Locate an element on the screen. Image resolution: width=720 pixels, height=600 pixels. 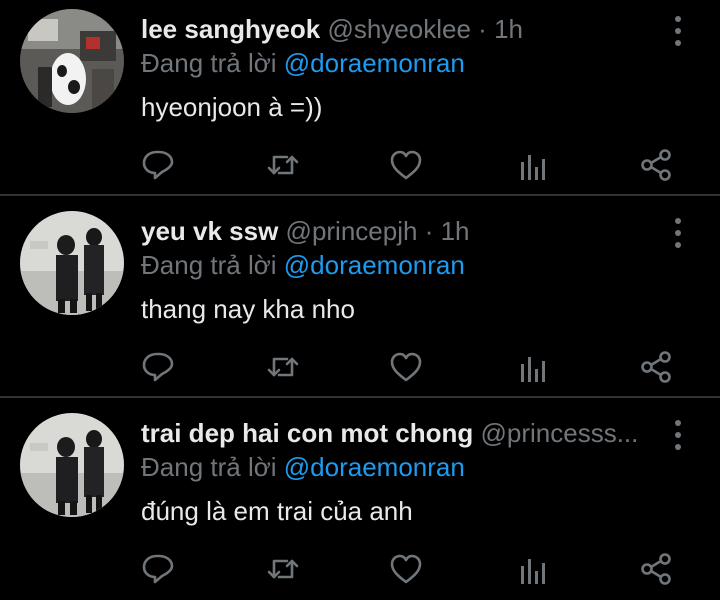
display-name: lee sanghyeok is located at coordinates (230, 29).